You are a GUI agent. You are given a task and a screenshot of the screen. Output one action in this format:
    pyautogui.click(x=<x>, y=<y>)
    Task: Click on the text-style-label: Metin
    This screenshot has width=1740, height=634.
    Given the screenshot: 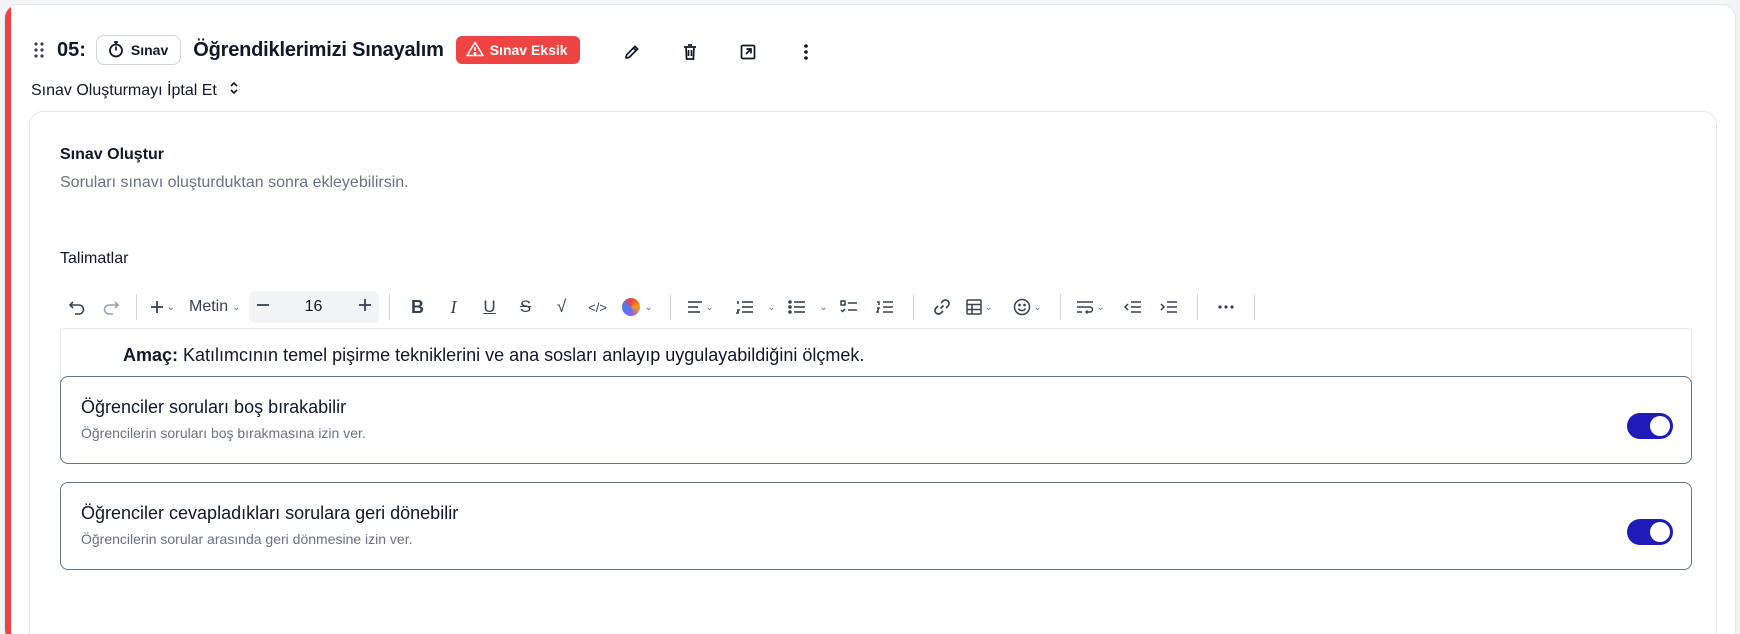 What is the action you would take?
    pyautogui.click(x=209, y=306)
    